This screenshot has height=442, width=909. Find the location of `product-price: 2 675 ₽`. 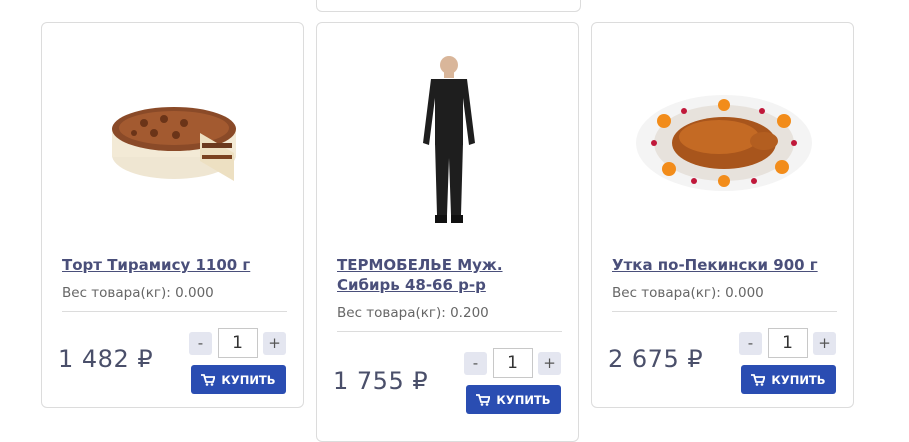

product-price: 2 675 ₽ is located at coordinates (656, 359).